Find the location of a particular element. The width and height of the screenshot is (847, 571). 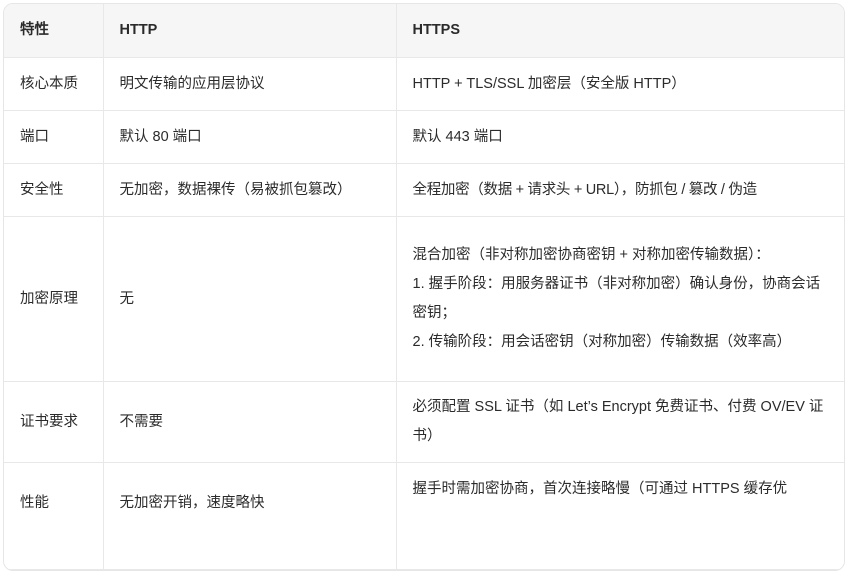

header-http: HTTP is located at coordinates (250, 31).